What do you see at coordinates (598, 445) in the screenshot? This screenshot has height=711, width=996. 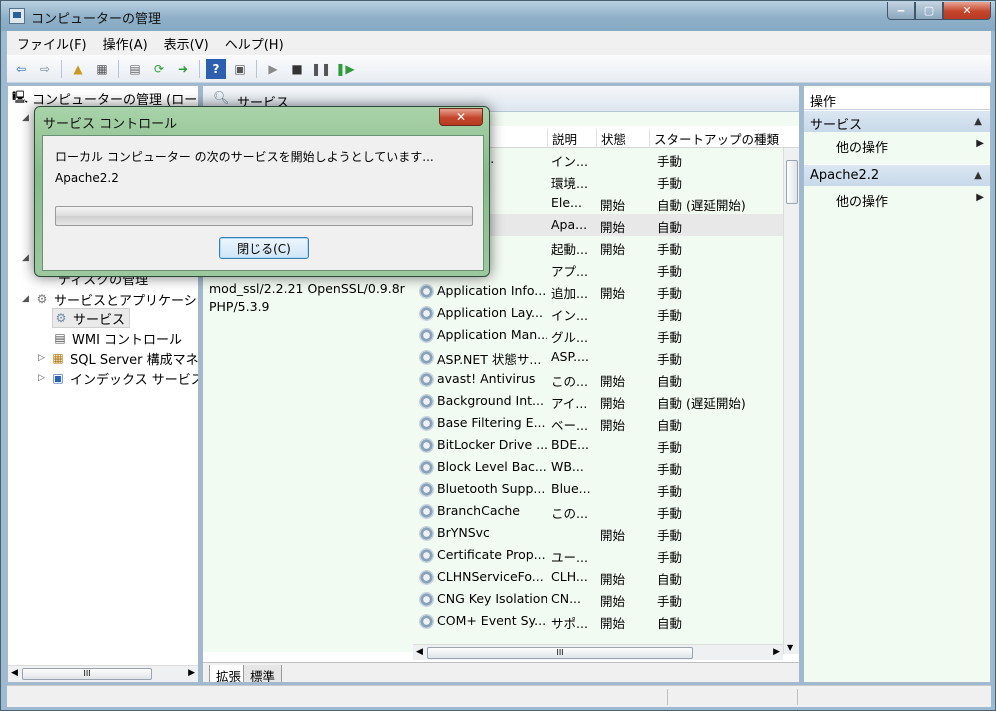 I see `table-row: BitLocker Drive ... BDE... 手動` at bounding box center [598, 445].